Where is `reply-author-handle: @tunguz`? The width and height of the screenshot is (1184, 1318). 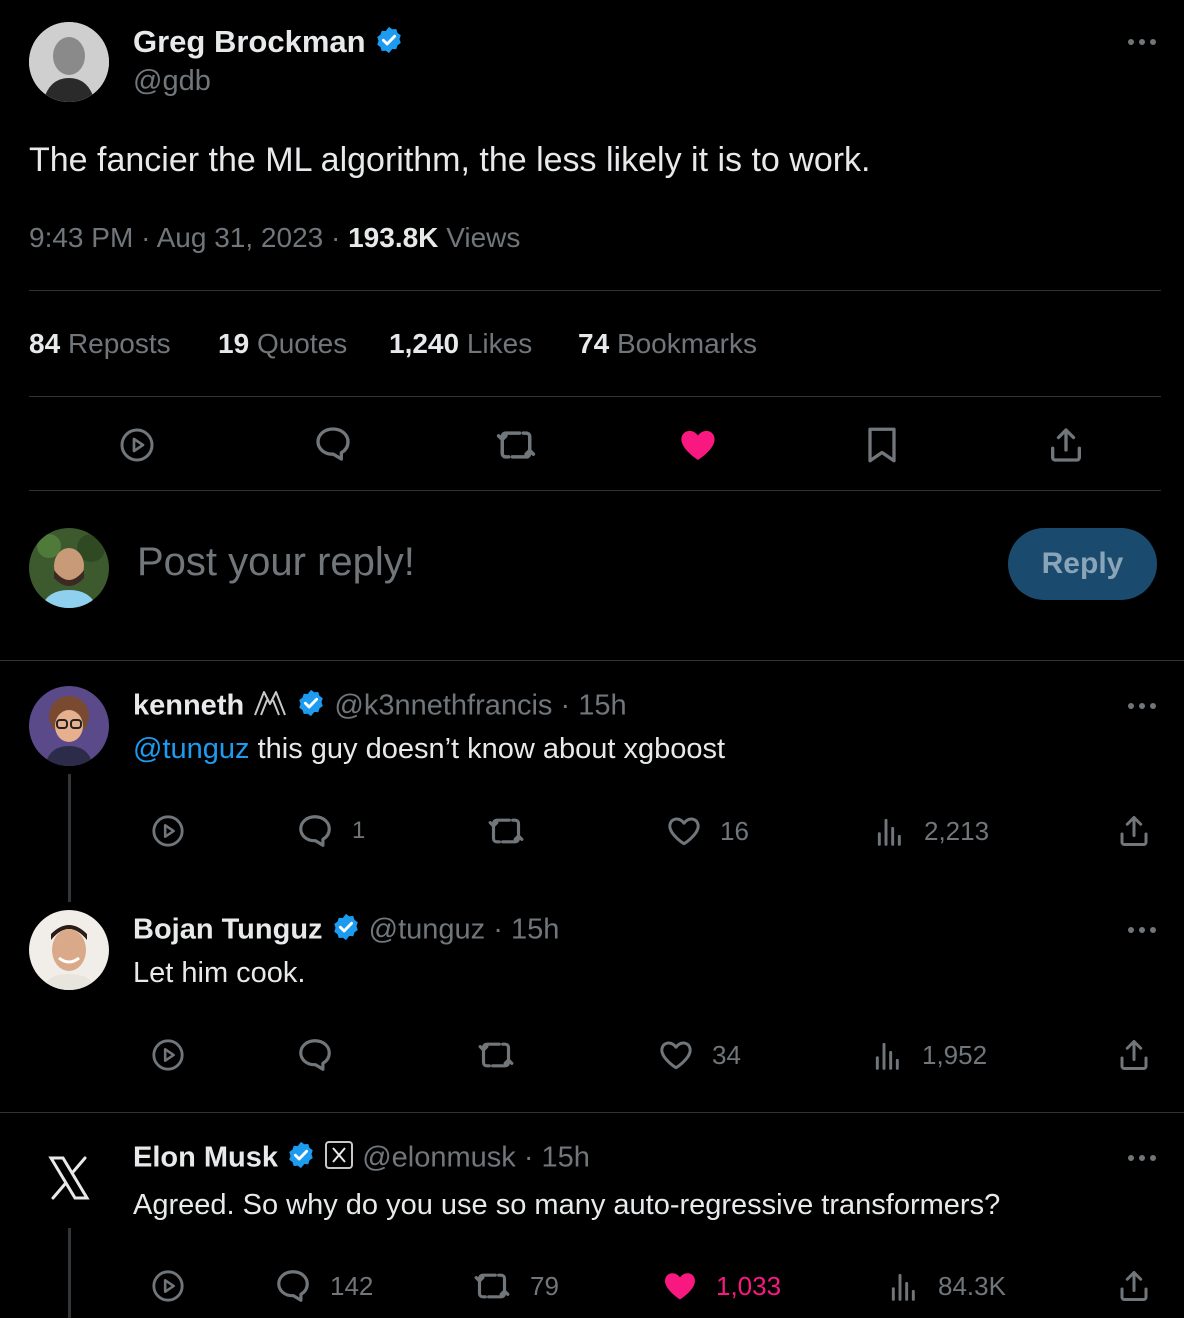 reply-author-handle: @tunguz is located at coordinates (427, 930).